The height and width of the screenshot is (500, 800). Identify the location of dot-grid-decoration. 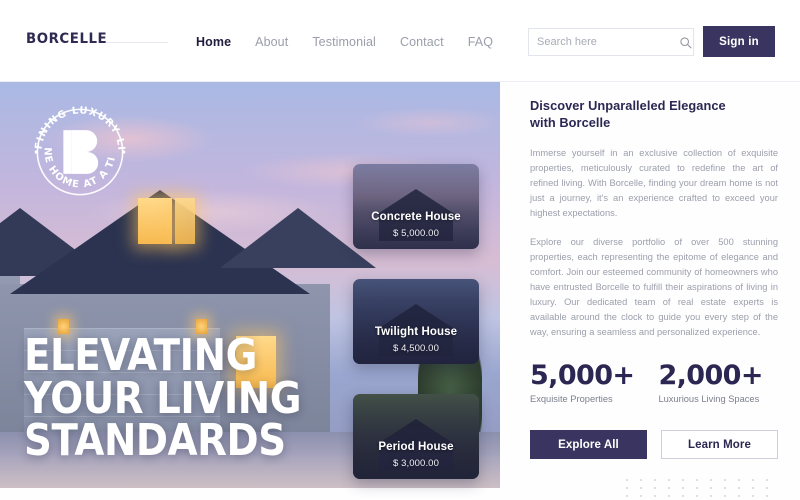
(695, 488).